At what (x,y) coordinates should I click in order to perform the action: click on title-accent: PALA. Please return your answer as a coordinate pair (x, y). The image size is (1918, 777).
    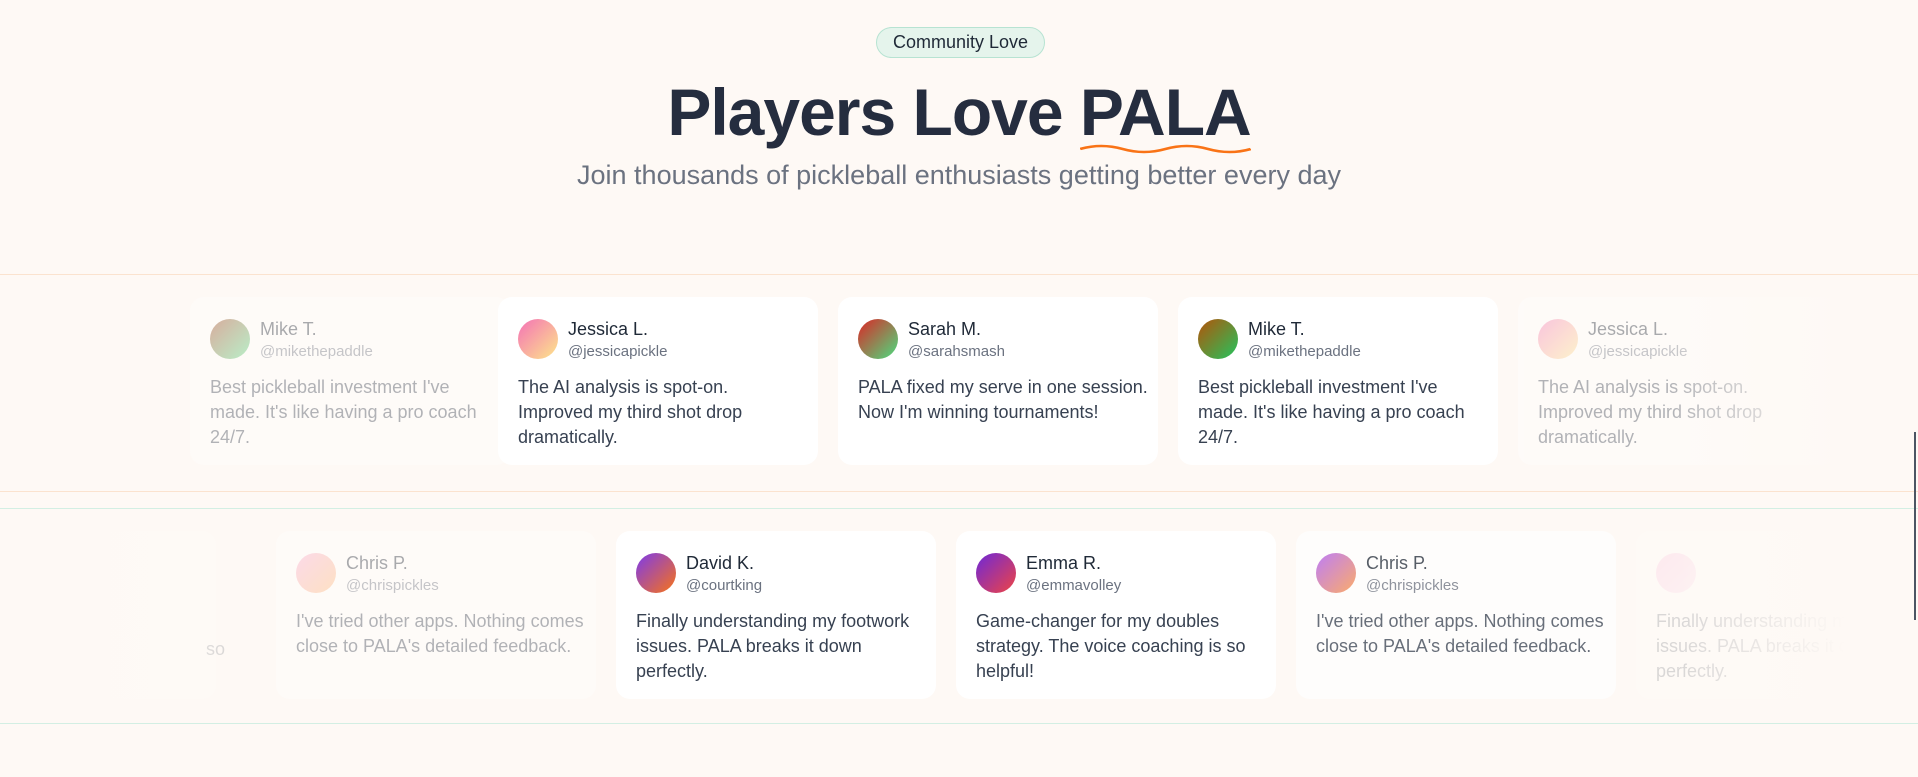
    Looking at the image, I should click on (1165, 113).